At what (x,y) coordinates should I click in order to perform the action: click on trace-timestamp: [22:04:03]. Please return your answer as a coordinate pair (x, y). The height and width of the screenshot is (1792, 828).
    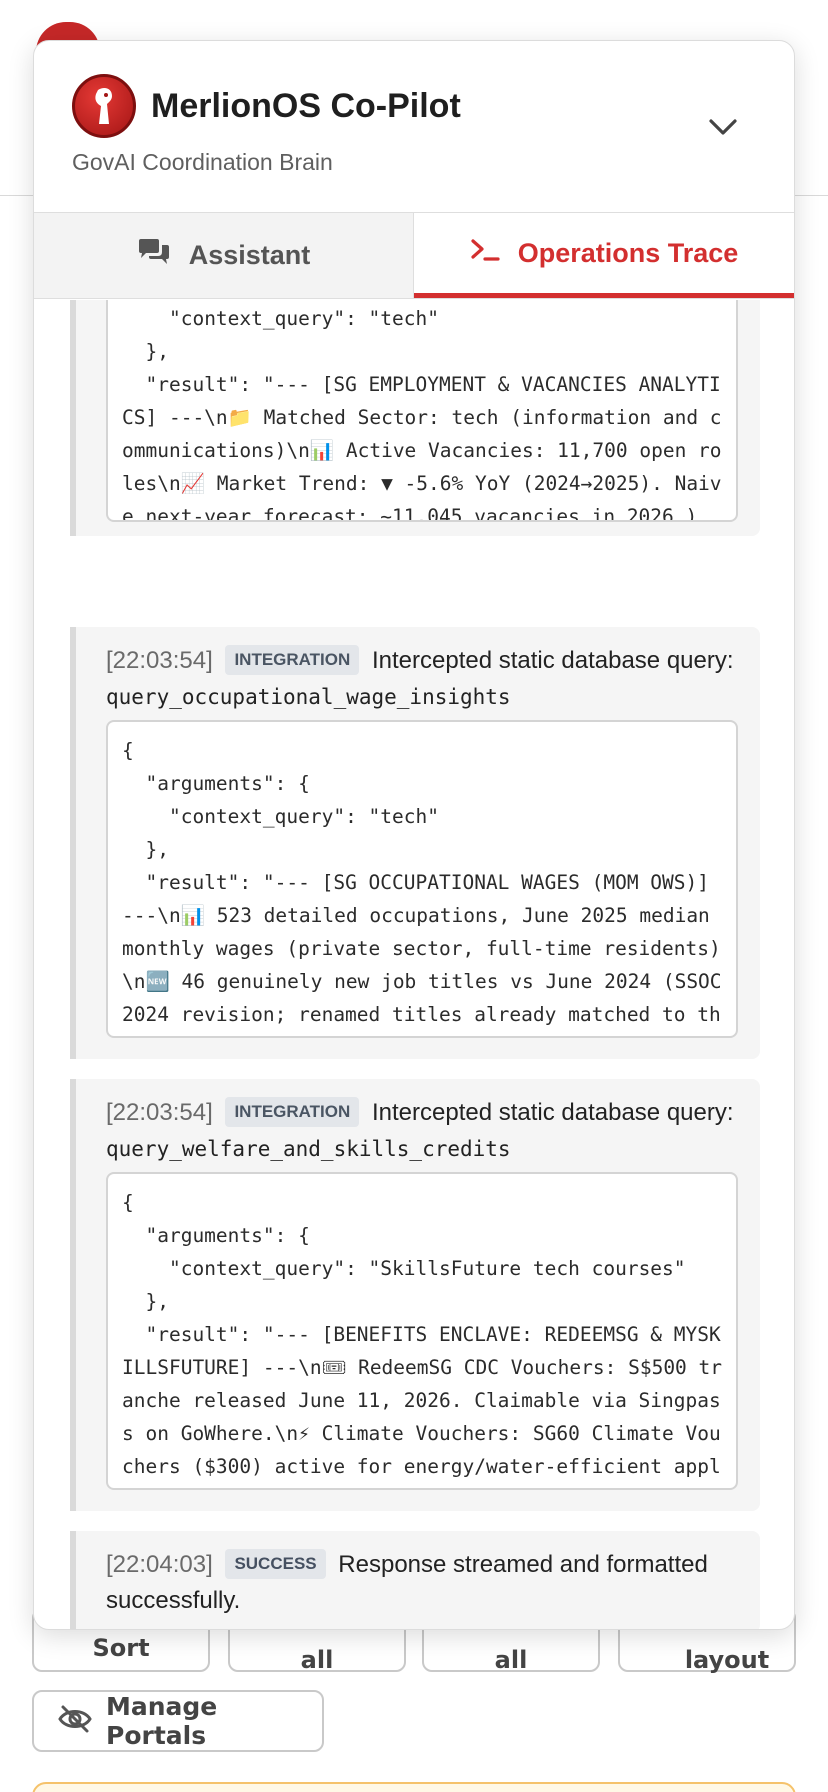
    Looking at the image, I should click on (159, 1564).